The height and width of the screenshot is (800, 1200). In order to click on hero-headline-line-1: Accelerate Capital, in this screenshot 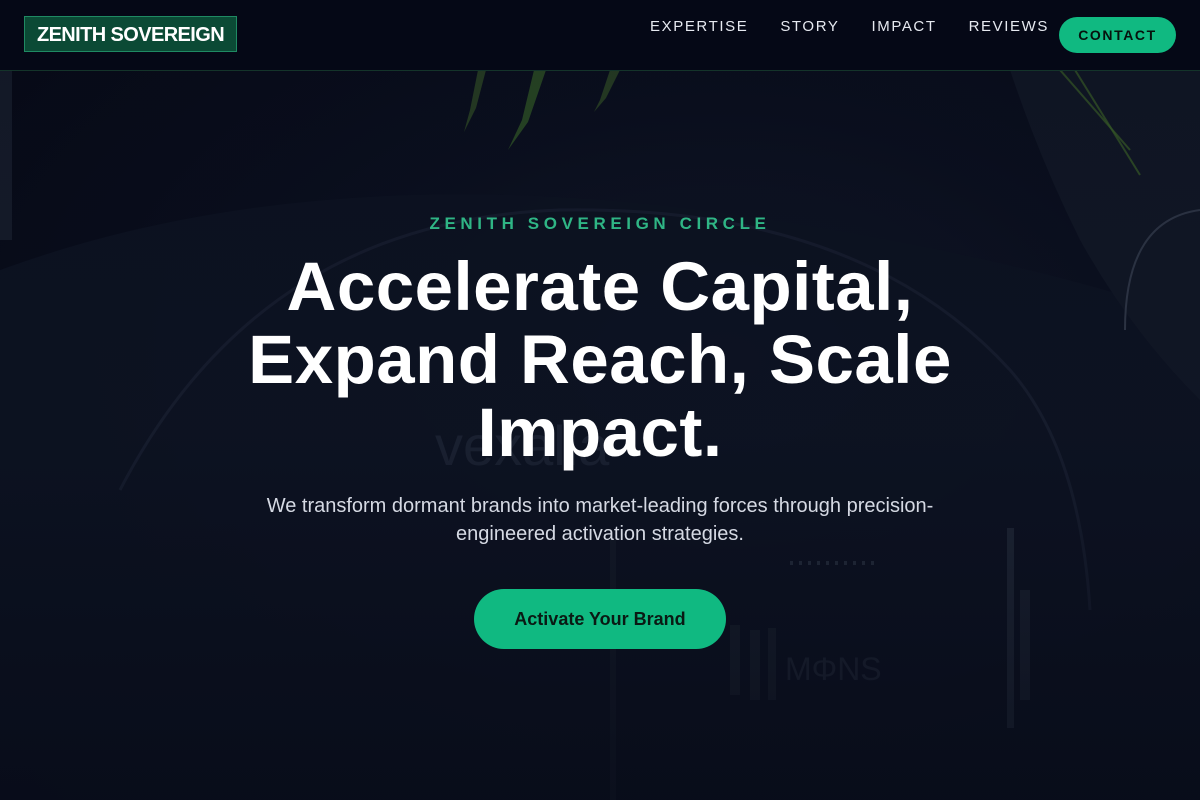, I will do `click(600, 286)`.